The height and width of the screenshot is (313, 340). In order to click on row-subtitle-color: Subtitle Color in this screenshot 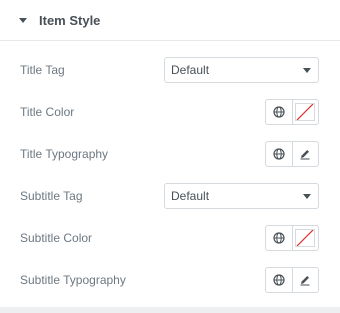, I will do `click(170, 238)`.